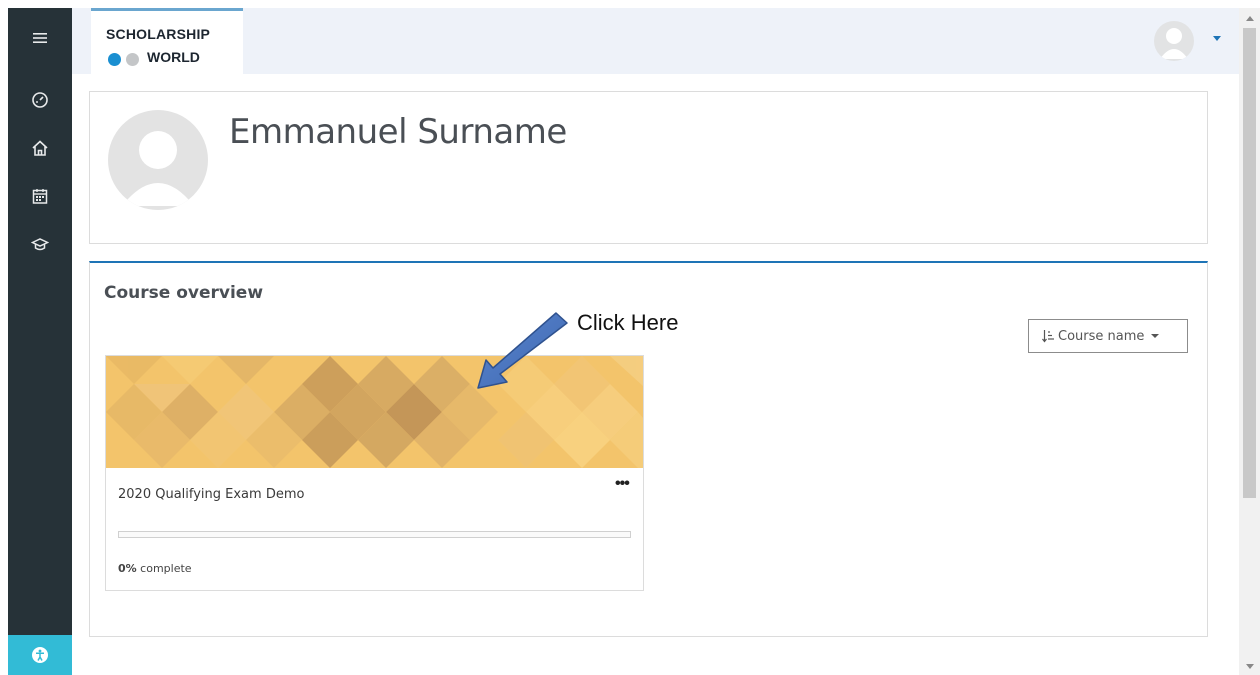 This screenshot has width=1260, height=675. I want to click on accessibility-icon, so click(40, 655).